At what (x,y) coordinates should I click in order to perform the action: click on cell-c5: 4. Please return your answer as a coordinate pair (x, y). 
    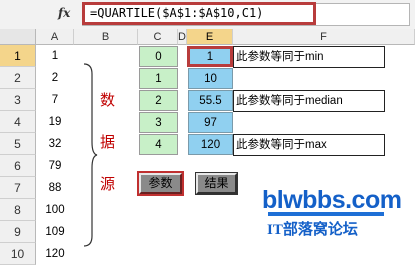
    Looking at the image, I should click on (158, 144).